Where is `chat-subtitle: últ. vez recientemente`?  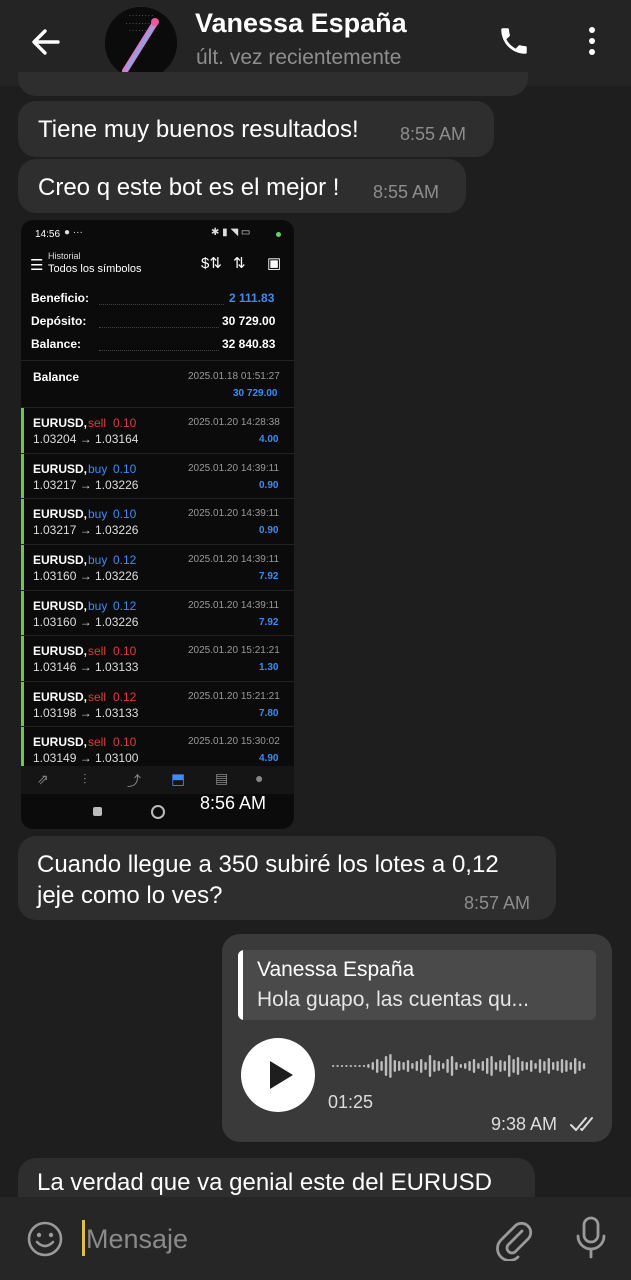 chat-subtitle: últ. vez recientemente is located at coordinates (299, 57).